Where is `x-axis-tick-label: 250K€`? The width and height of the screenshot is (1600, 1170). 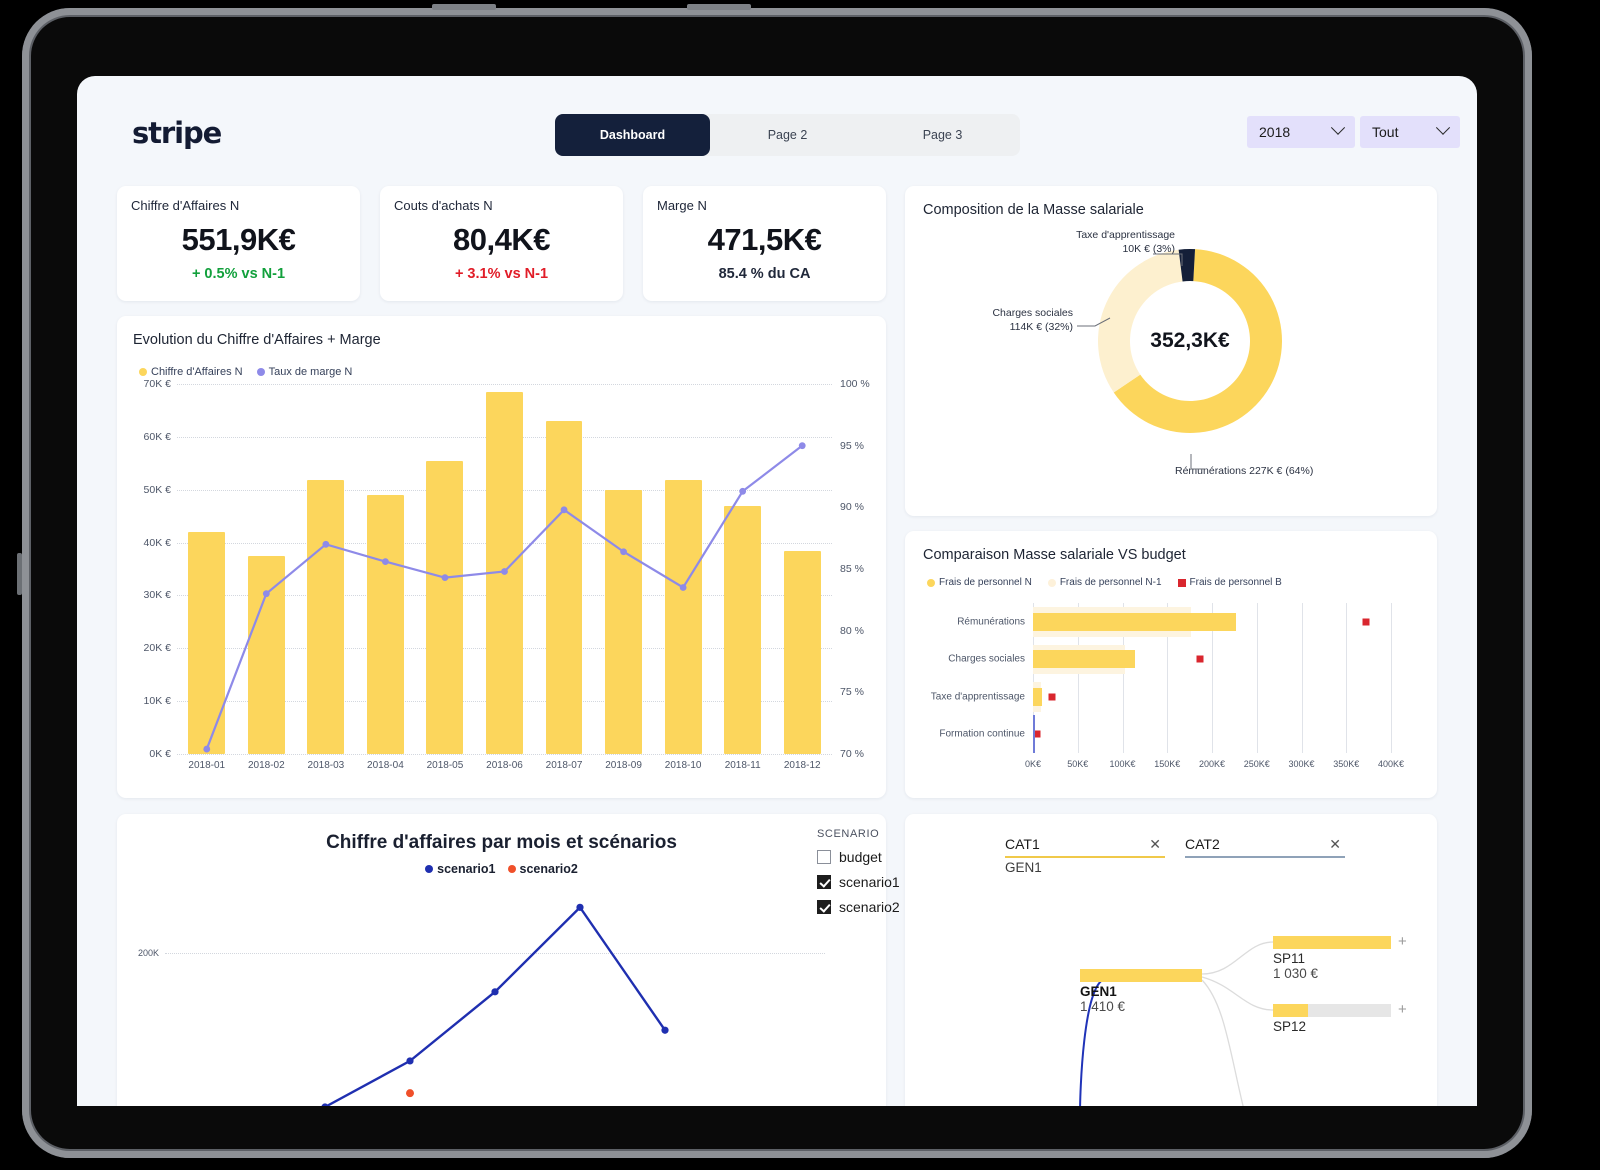 x-axis-tick-label: 250K€ is located at coordinates (1256, 764).